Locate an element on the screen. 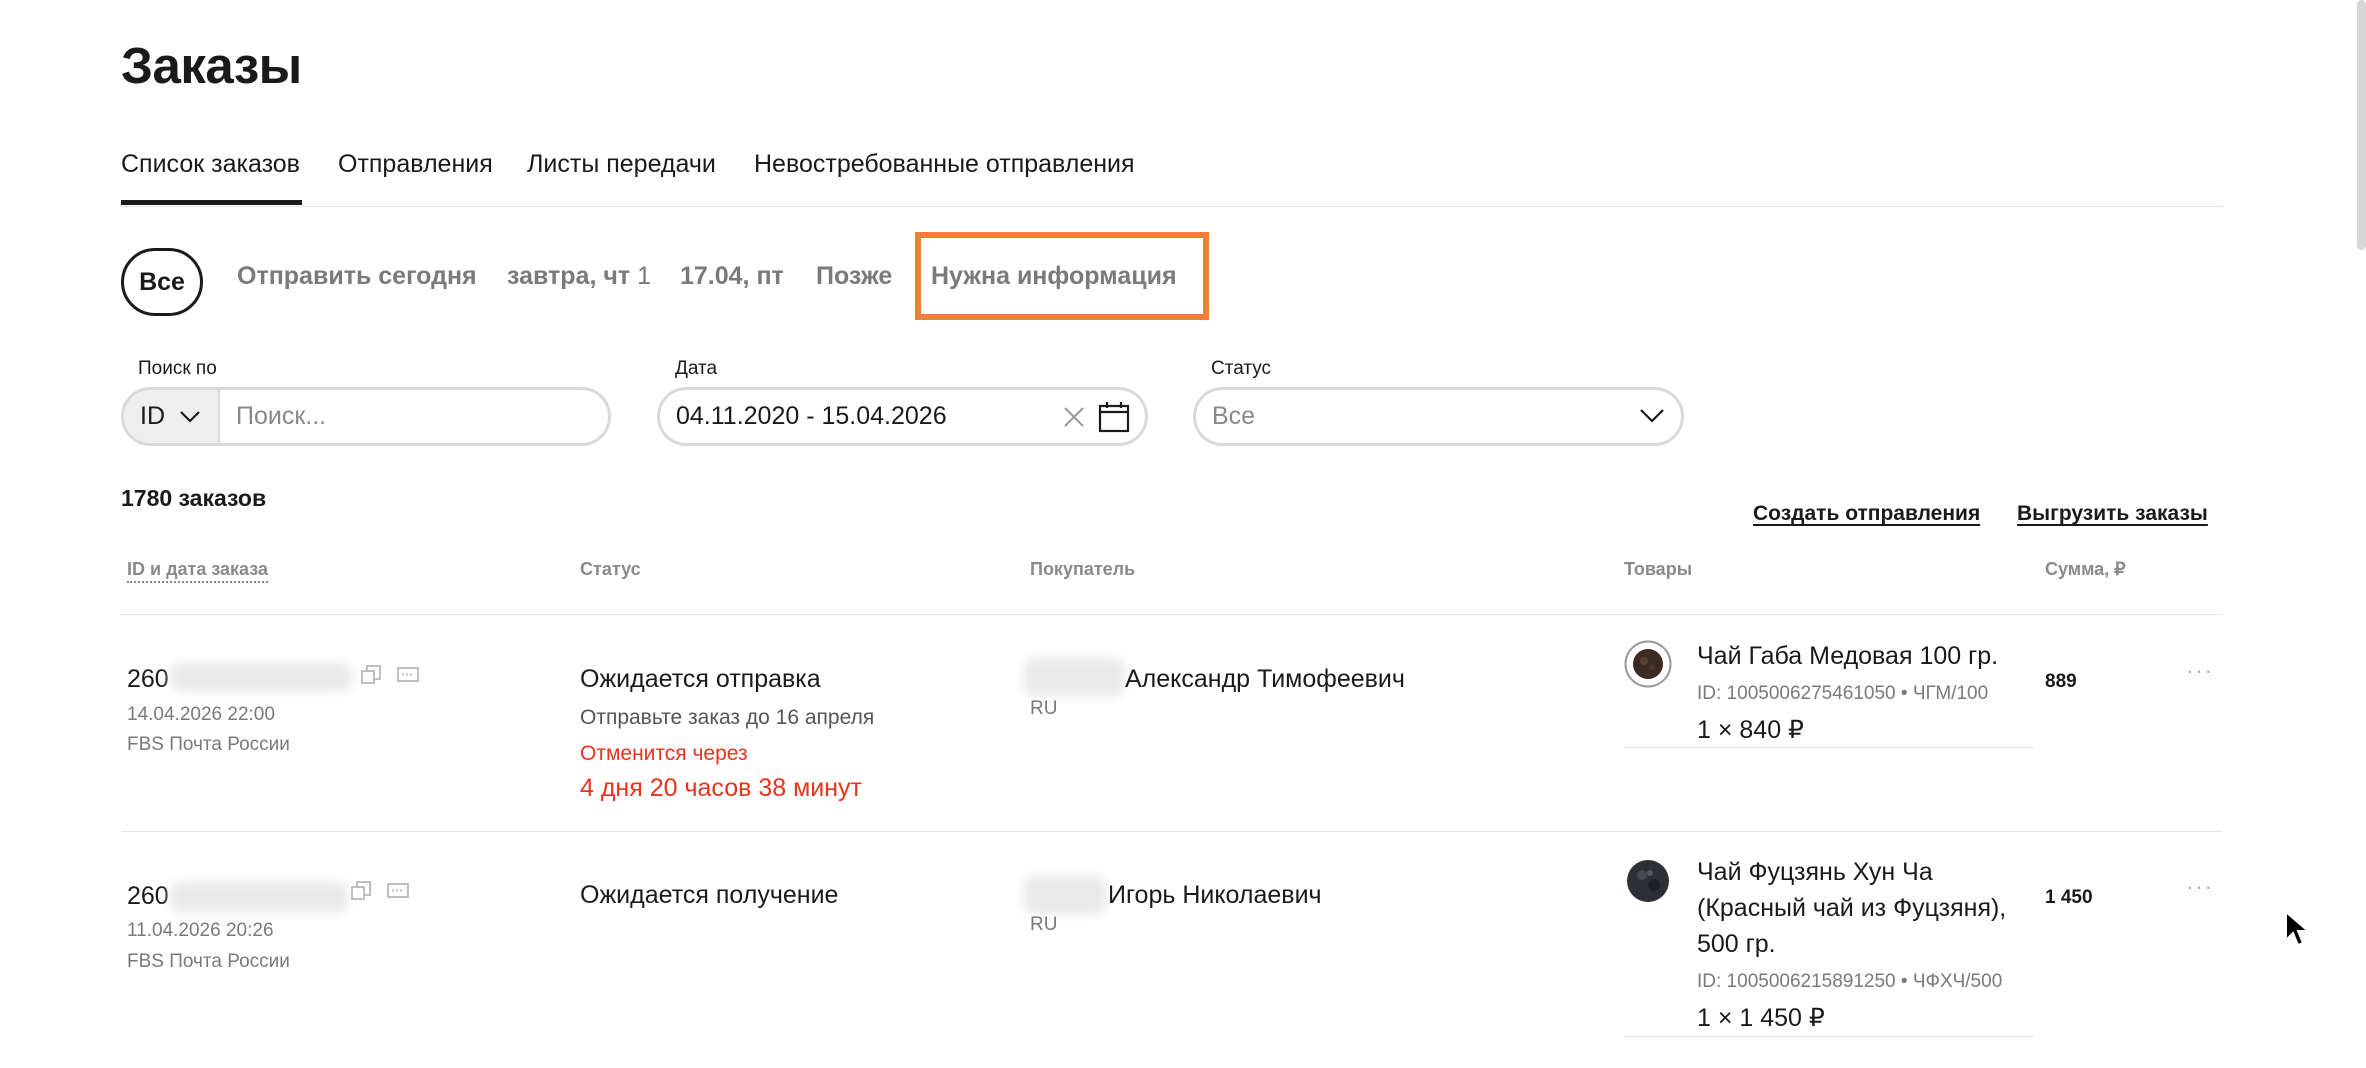 This screenshot has height=1068, width=2366. chip-later: Позже is located at coordinates (854, 276).